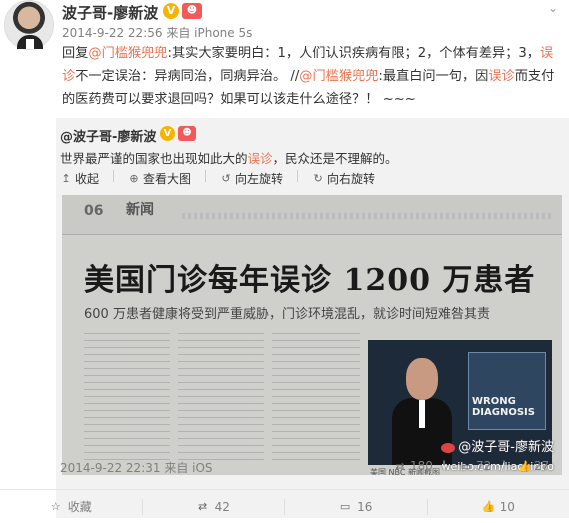  Describe the element at coordinates (503, 407) in the screenshot. I see `tv-caption: WRONG DIAGNOSIS` at that location.